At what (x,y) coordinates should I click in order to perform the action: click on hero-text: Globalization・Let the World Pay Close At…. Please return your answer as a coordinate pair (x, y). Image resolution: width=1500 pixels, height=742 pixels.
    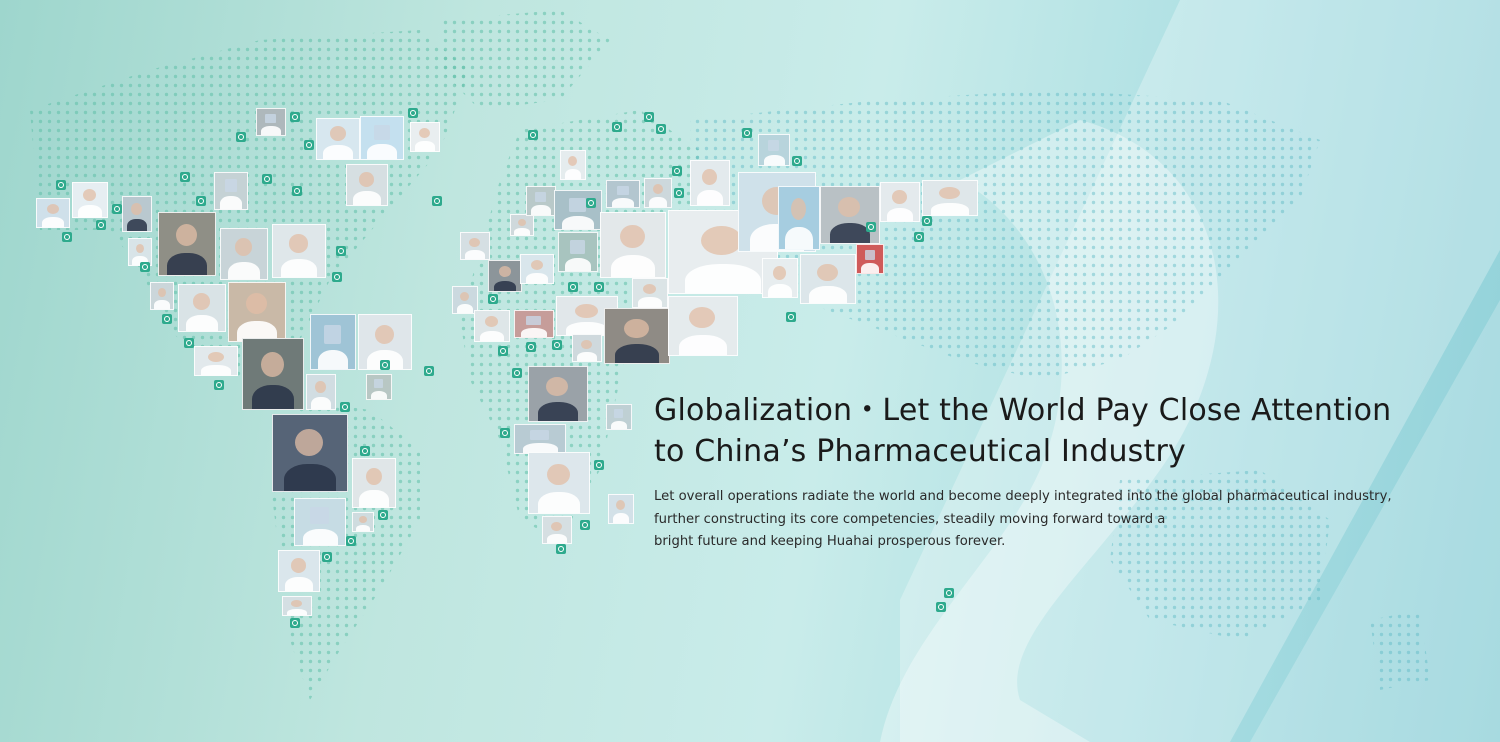
    Looking at the image, I should click on (1064, 472).